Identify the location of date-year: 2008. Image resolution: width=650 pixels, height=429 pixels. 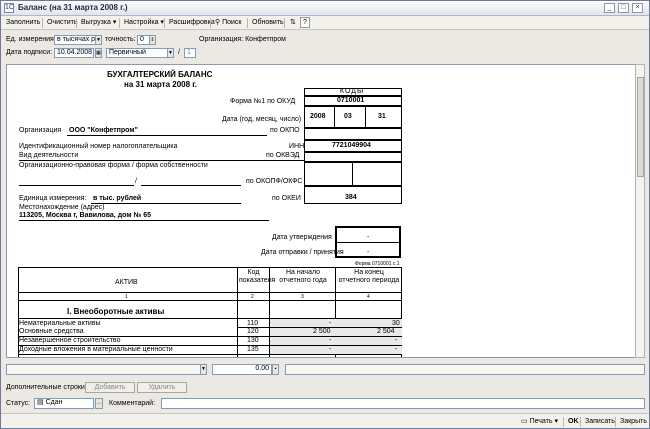
(318, 116).